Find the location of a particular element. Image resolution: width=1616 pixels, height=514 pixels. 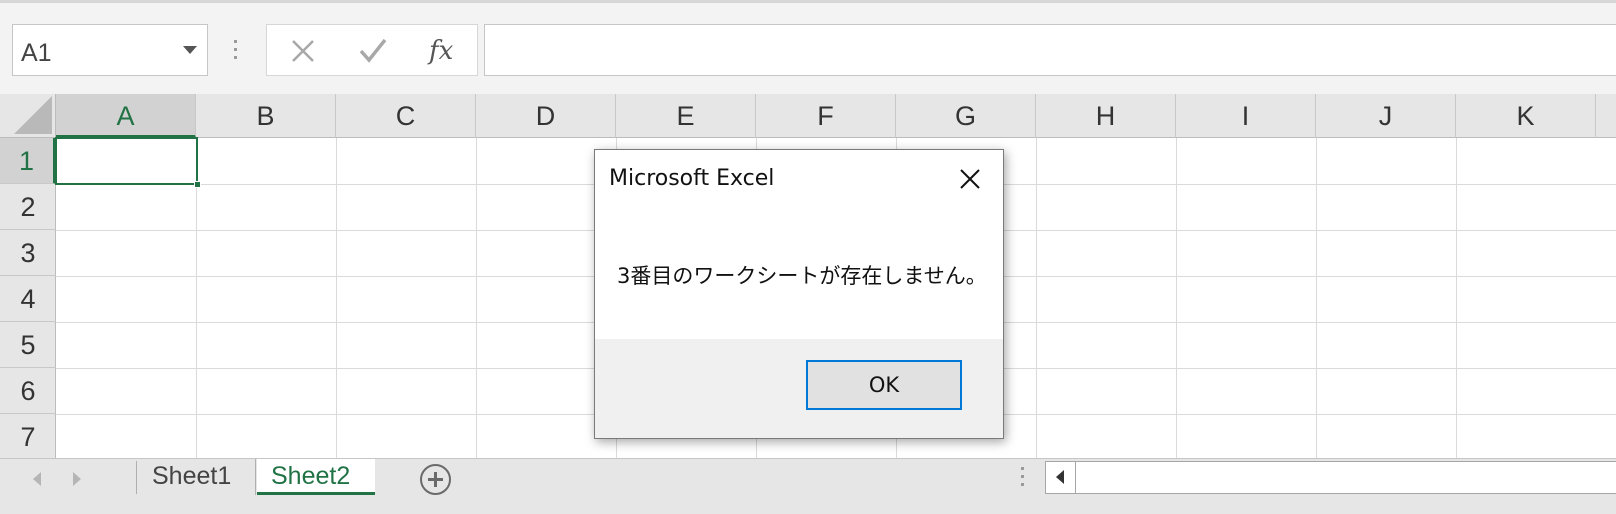

name-box-value: A1 is located at coordinates (36, 53).